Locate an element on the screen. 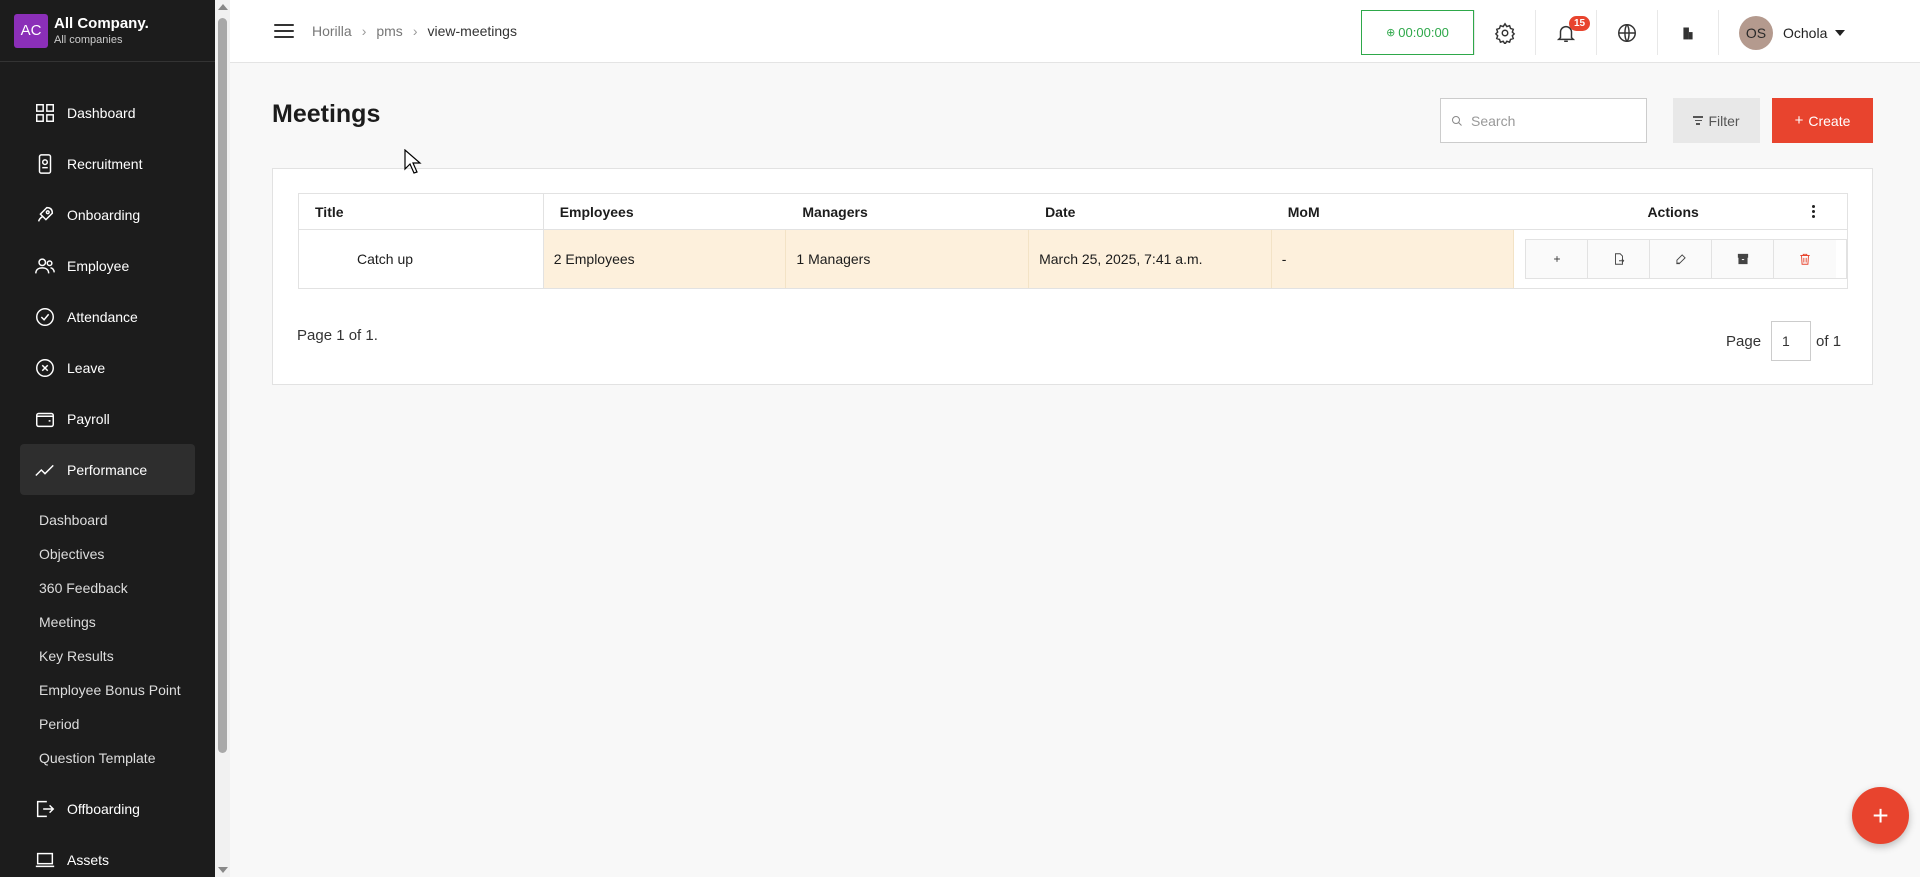 This screenshot has width=1920, height=877. language-button is located at coordinates (1626, 32).